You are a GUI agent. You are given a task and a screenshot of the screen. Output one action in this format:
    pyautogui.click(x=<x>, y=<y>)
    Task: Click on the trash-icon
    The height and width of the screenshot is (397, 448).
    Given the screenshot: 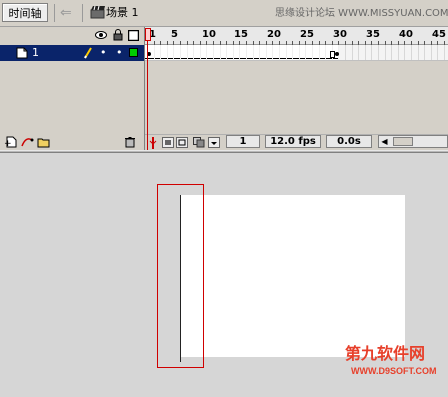 What is the action you would take?
    pyautogui.click(x=130, y=143)
    